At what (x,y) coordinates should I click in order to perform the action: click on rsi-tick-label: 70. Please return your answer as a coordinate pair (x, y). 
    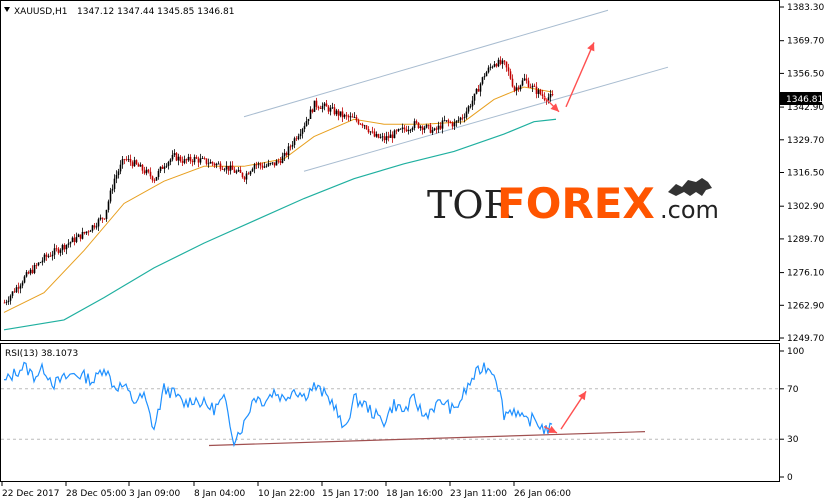
    Looking at the image, I should click on (793, 390).